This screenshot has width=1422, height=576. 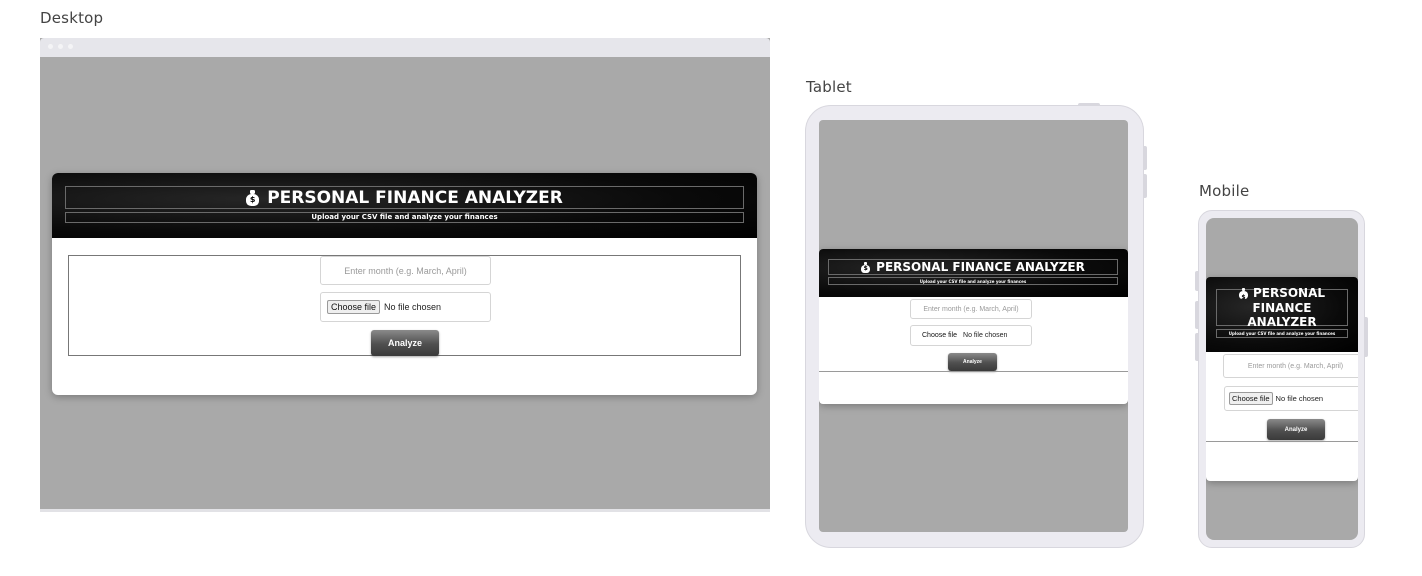 I want to click on window-maximize-dot, so click(x=70, y=46).